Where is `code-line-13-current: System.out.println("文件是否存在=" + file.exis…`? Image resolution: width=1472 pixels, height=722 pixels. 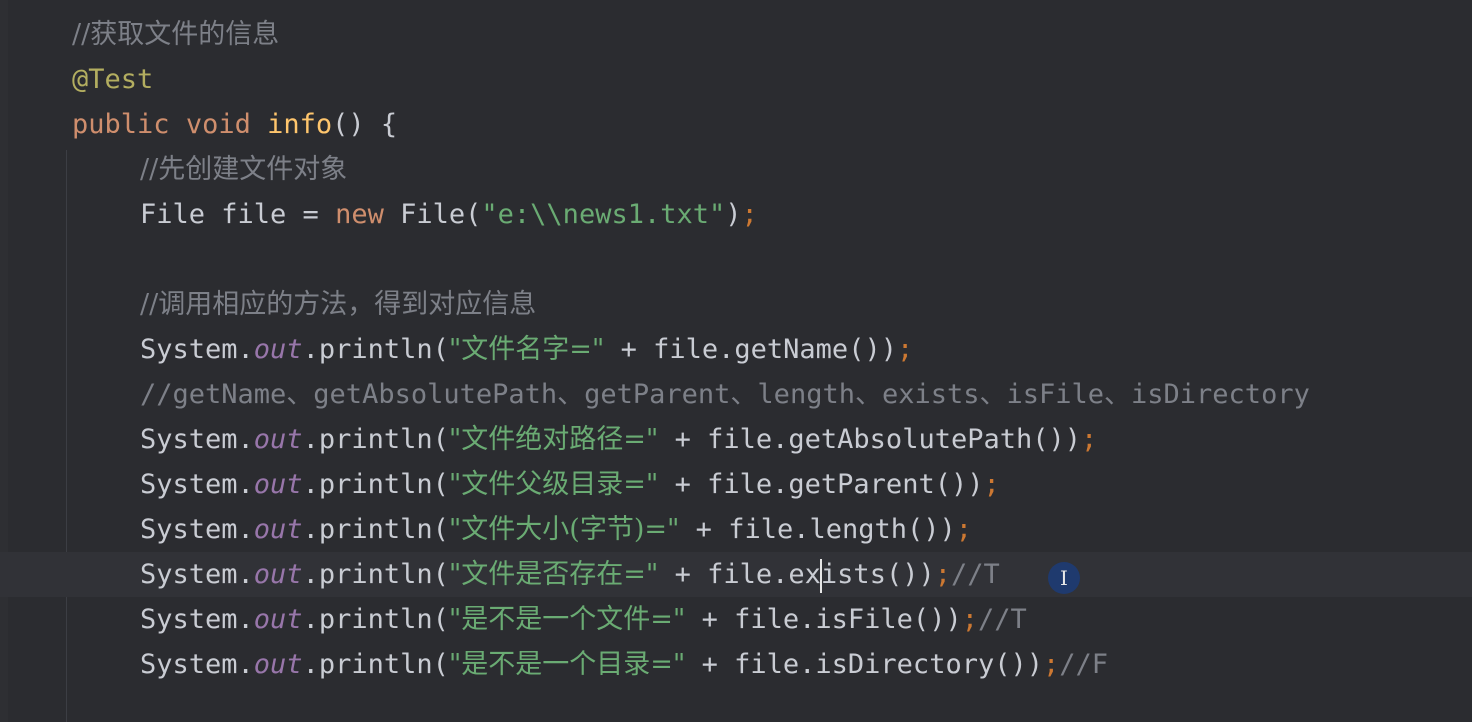
code-line-13-current: System.out.println("文件是否存在=" + file.exis… is located at coordinates (736, 574).